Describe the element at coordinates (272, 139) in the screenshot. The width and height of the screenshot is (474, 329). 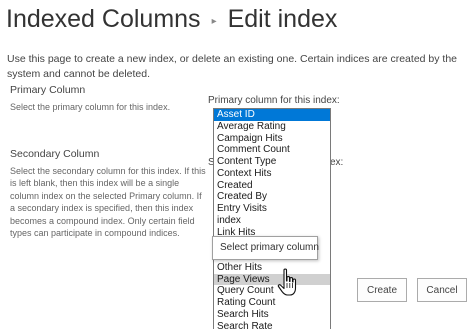
I see `listbox-option: Campaign Hits` at that location.